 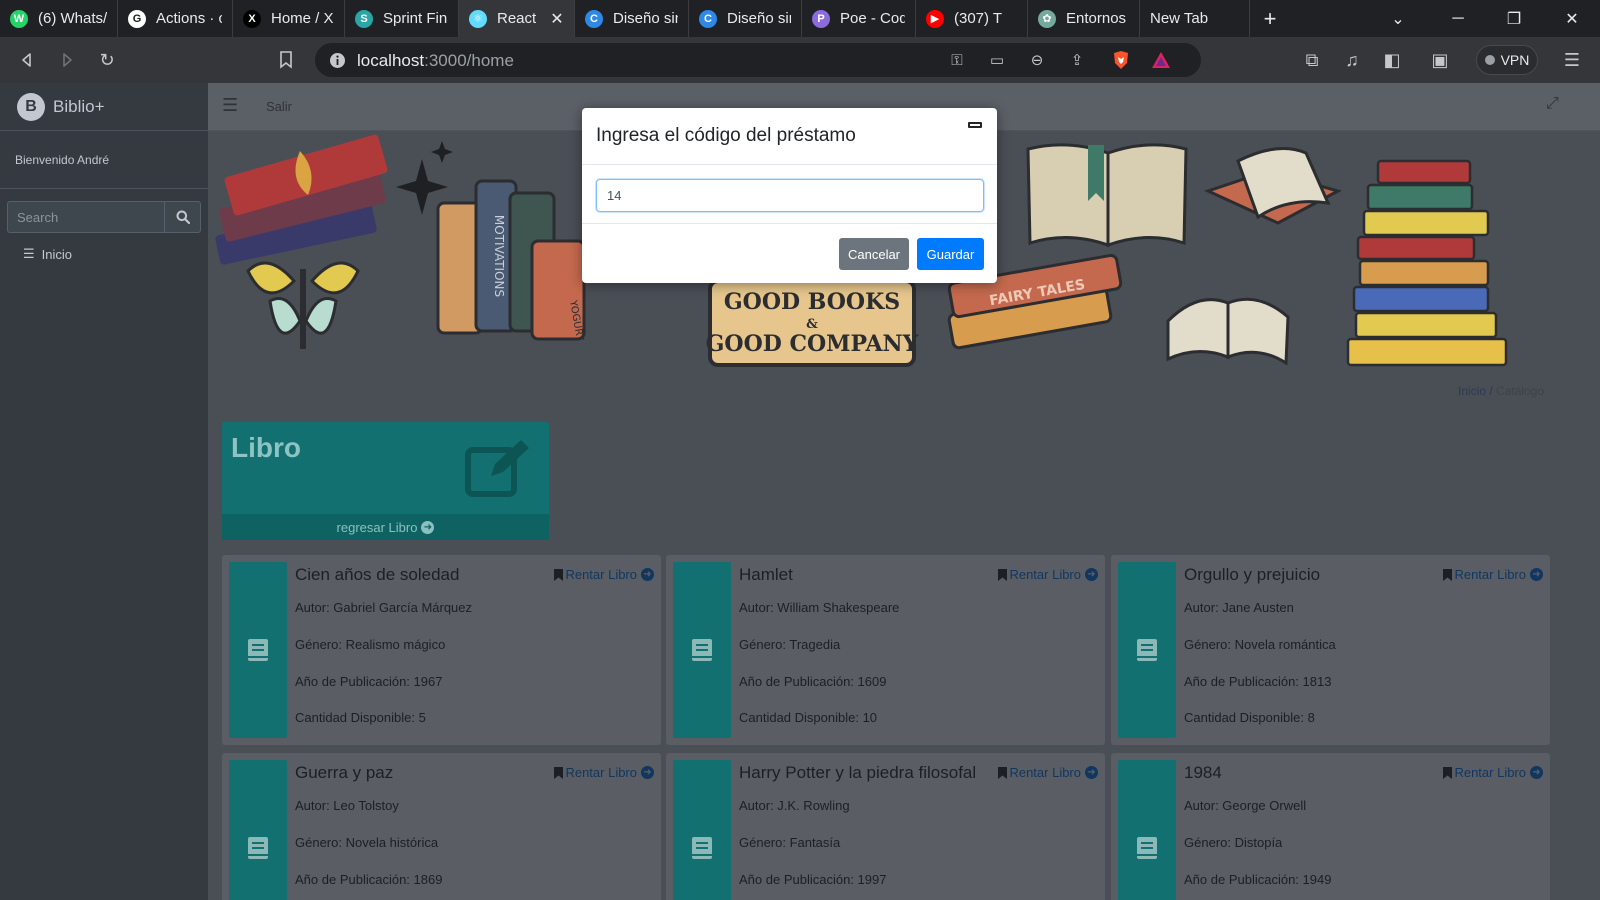 I want to click on zoom-out-icon: ⊖, so click(x=1037, y=60).